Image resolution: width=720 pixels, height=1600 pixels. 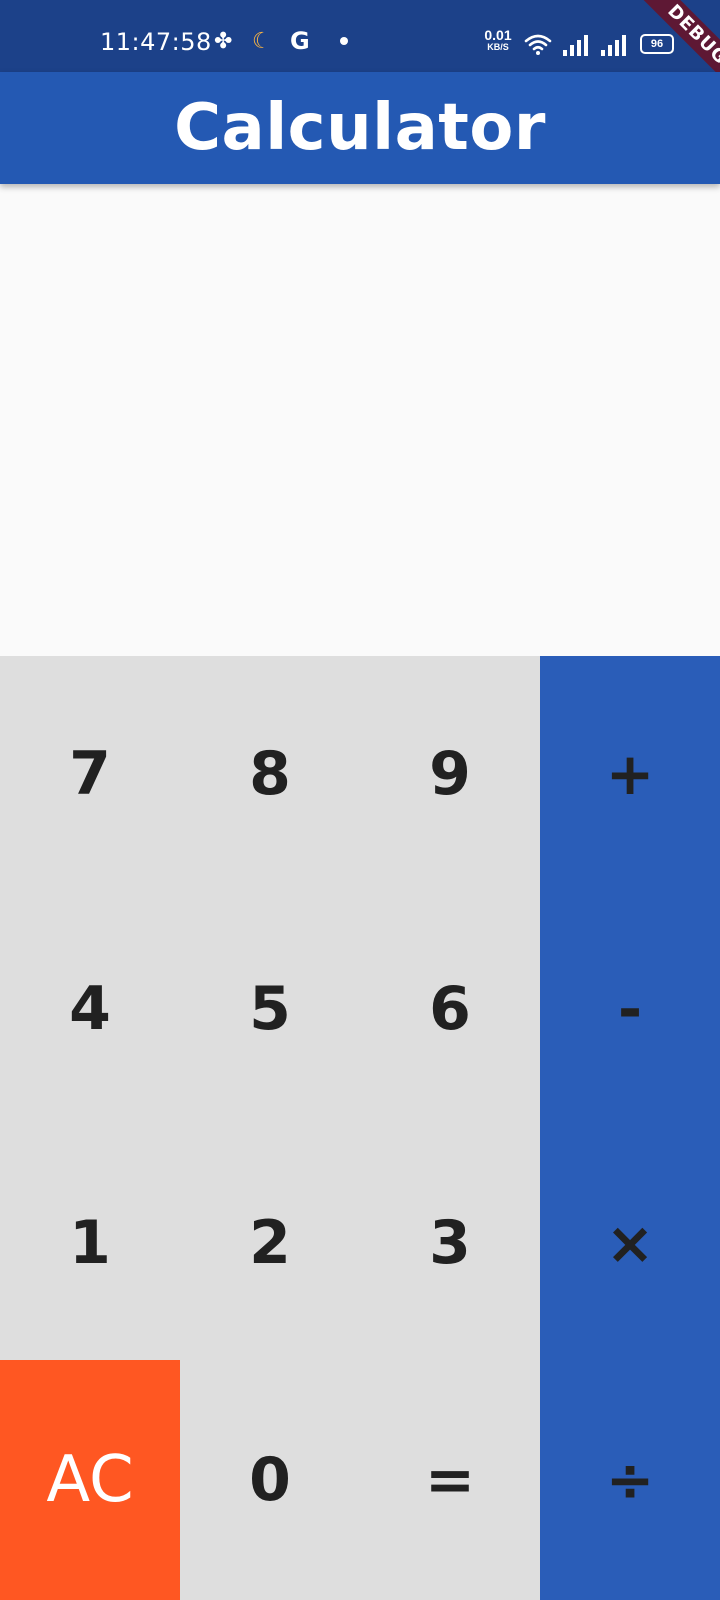 I want to click on status-icons-left: ✤ ☾ G, so click(x=281, y=41).